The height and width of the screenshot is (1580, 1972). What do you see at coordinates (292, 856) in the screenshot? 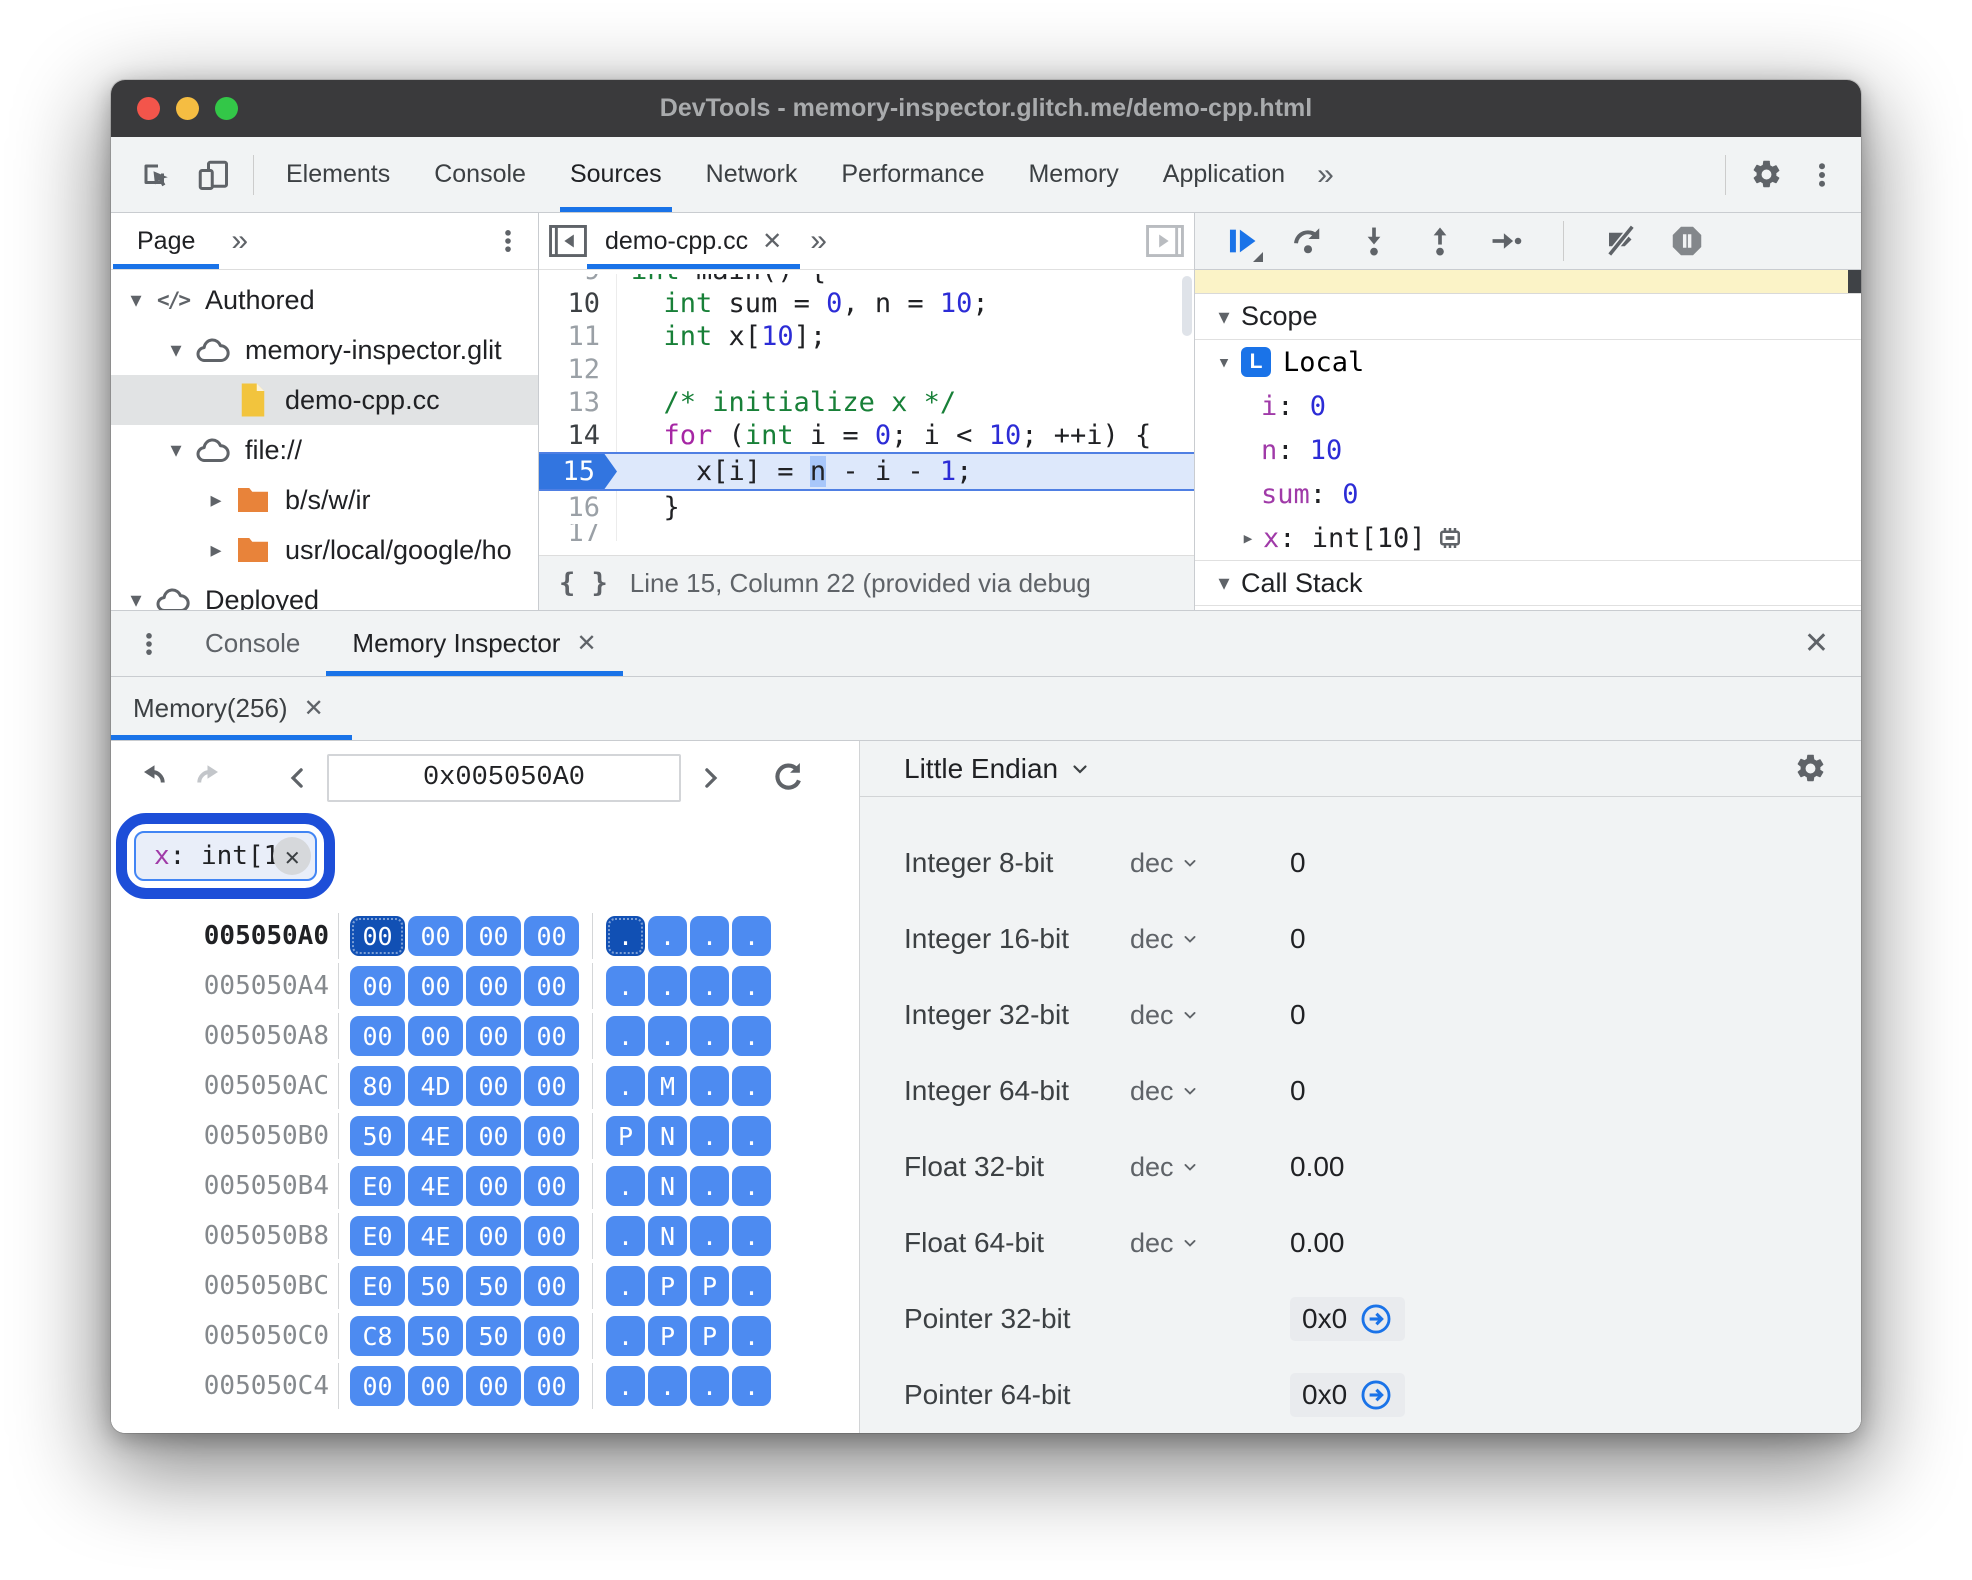
I see `remove-tag-button: ✕` at bounding box center [292, 856].